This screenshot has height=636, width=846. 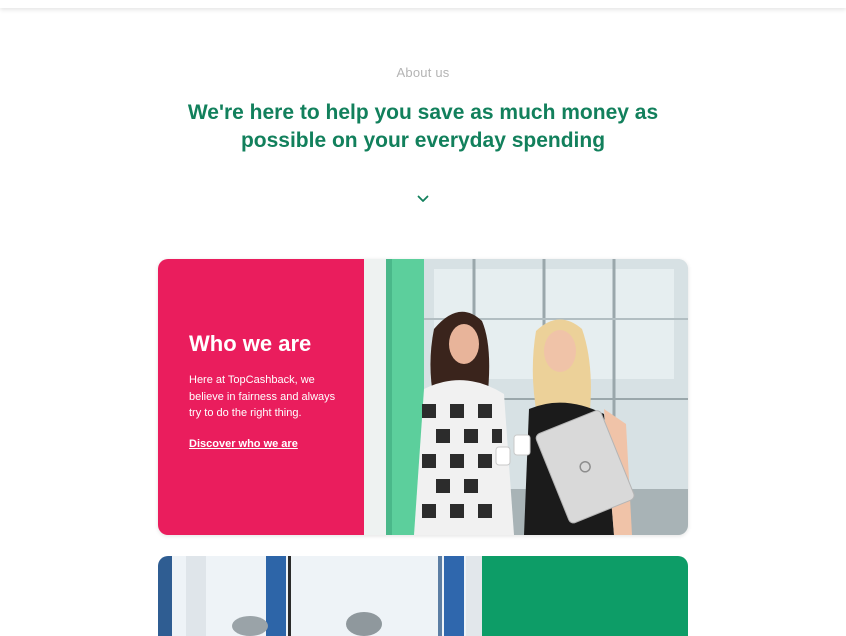 What do you see at coordinates (585, 596) in the screenshot?
I see `next-card-panel` at bounding box center [585, 596].